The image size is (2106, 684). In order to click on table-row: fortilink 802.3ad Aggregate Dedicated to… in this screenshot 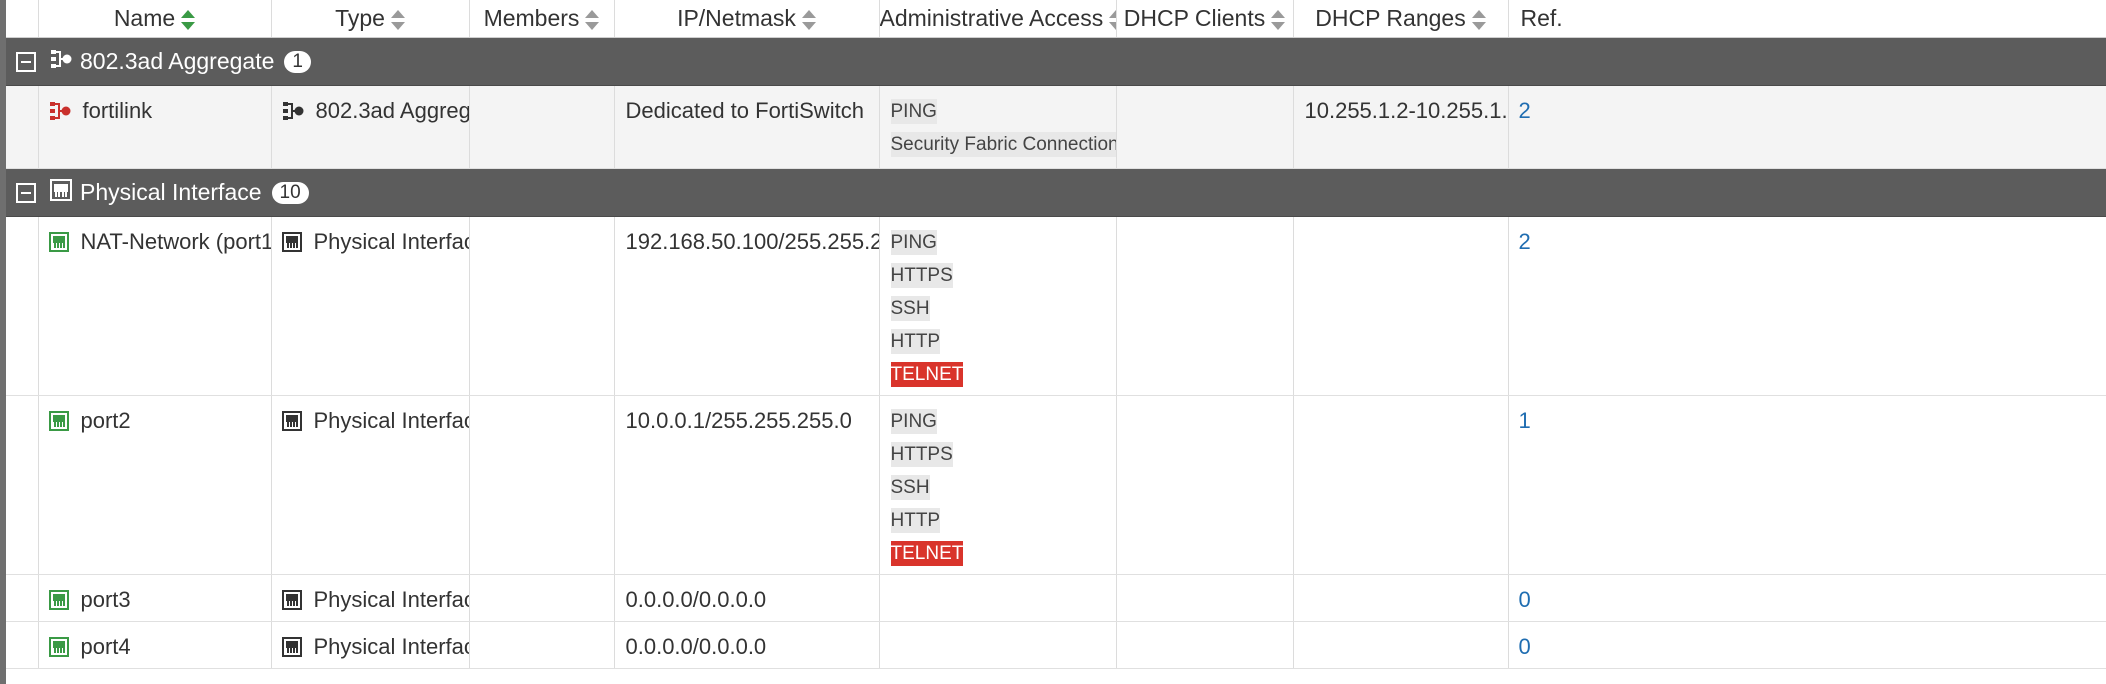, I will do `click(1056, 127)`.